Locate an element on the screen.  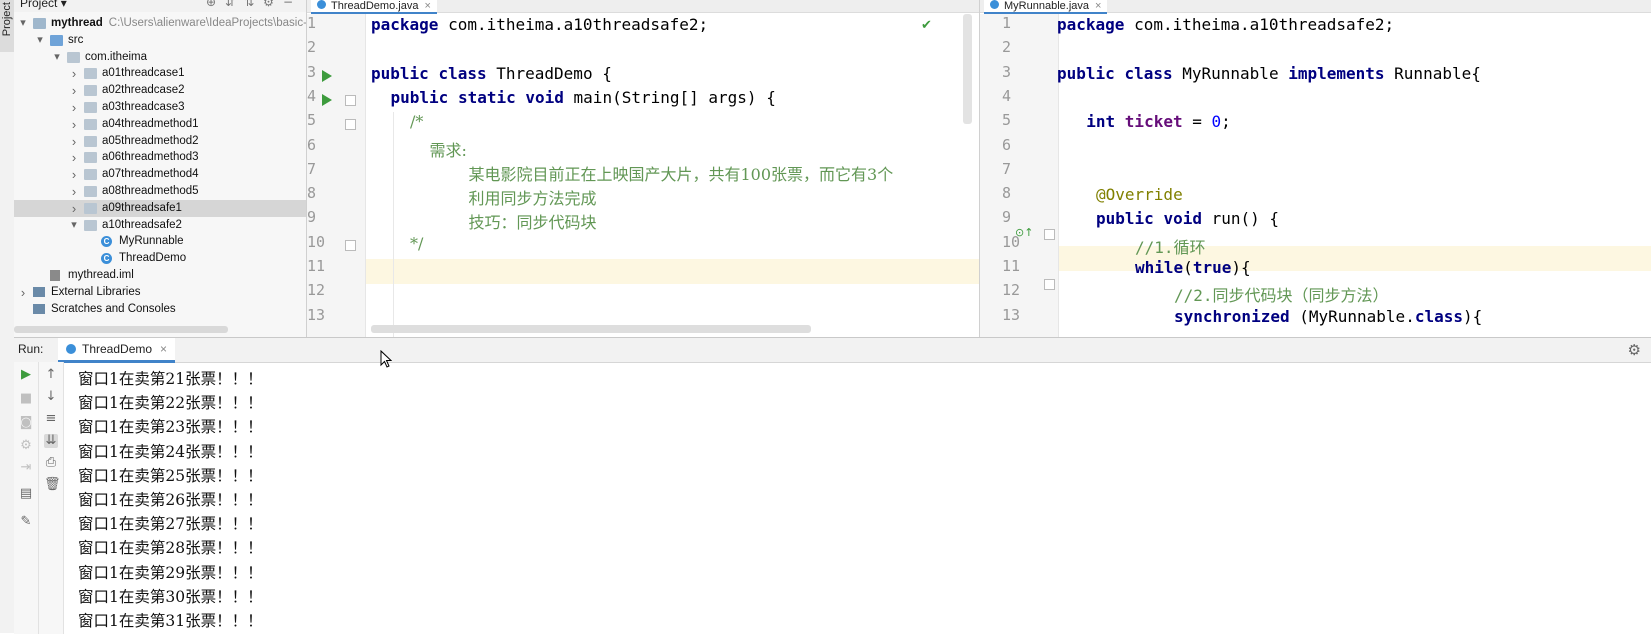
code-line: int ticket = 0; is located at coordinates (1158, 121).